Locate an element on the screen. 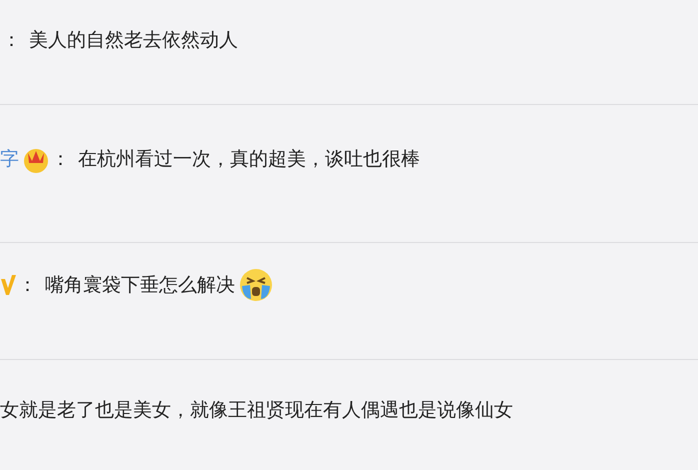 This screenshot has width=698, height=470. comment-text: 美人的自然老去依然动人 is located at coordinates (133, 40).